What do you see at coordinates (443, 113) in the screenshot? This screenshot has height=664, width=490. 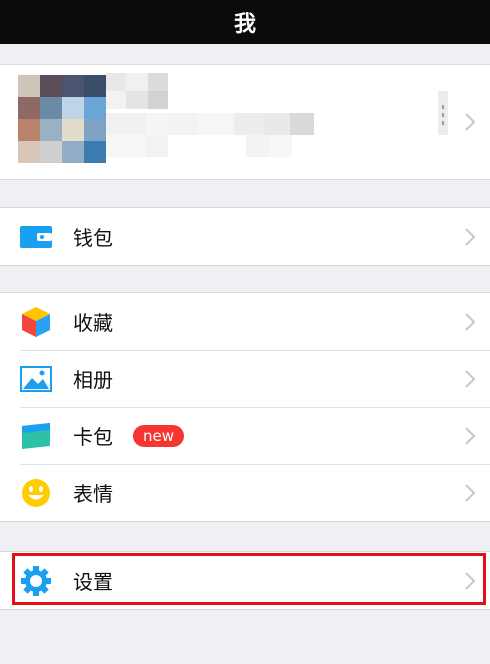 I see `qr-code-icon` at bounding box center [443, 113].